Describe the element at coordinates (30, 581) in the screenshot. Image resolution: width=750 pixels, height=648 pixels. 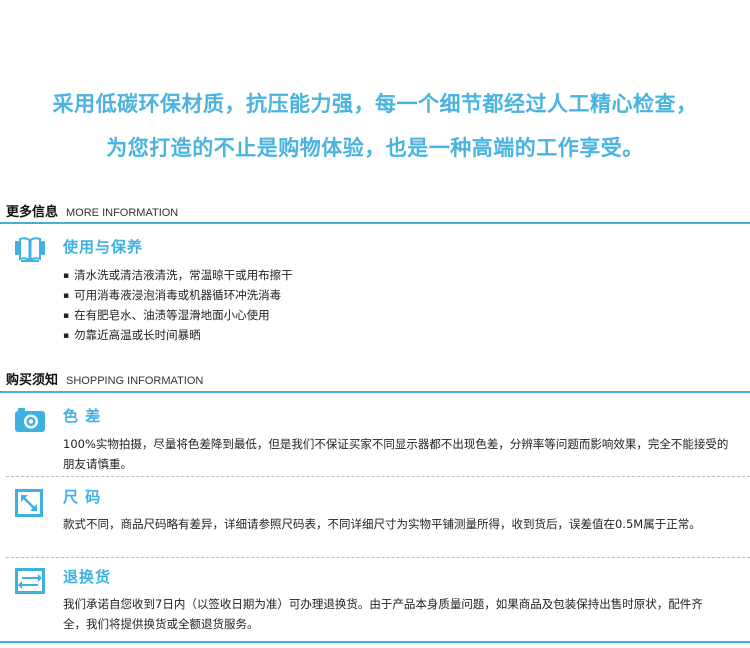
I see `exchange-icon` at that location.